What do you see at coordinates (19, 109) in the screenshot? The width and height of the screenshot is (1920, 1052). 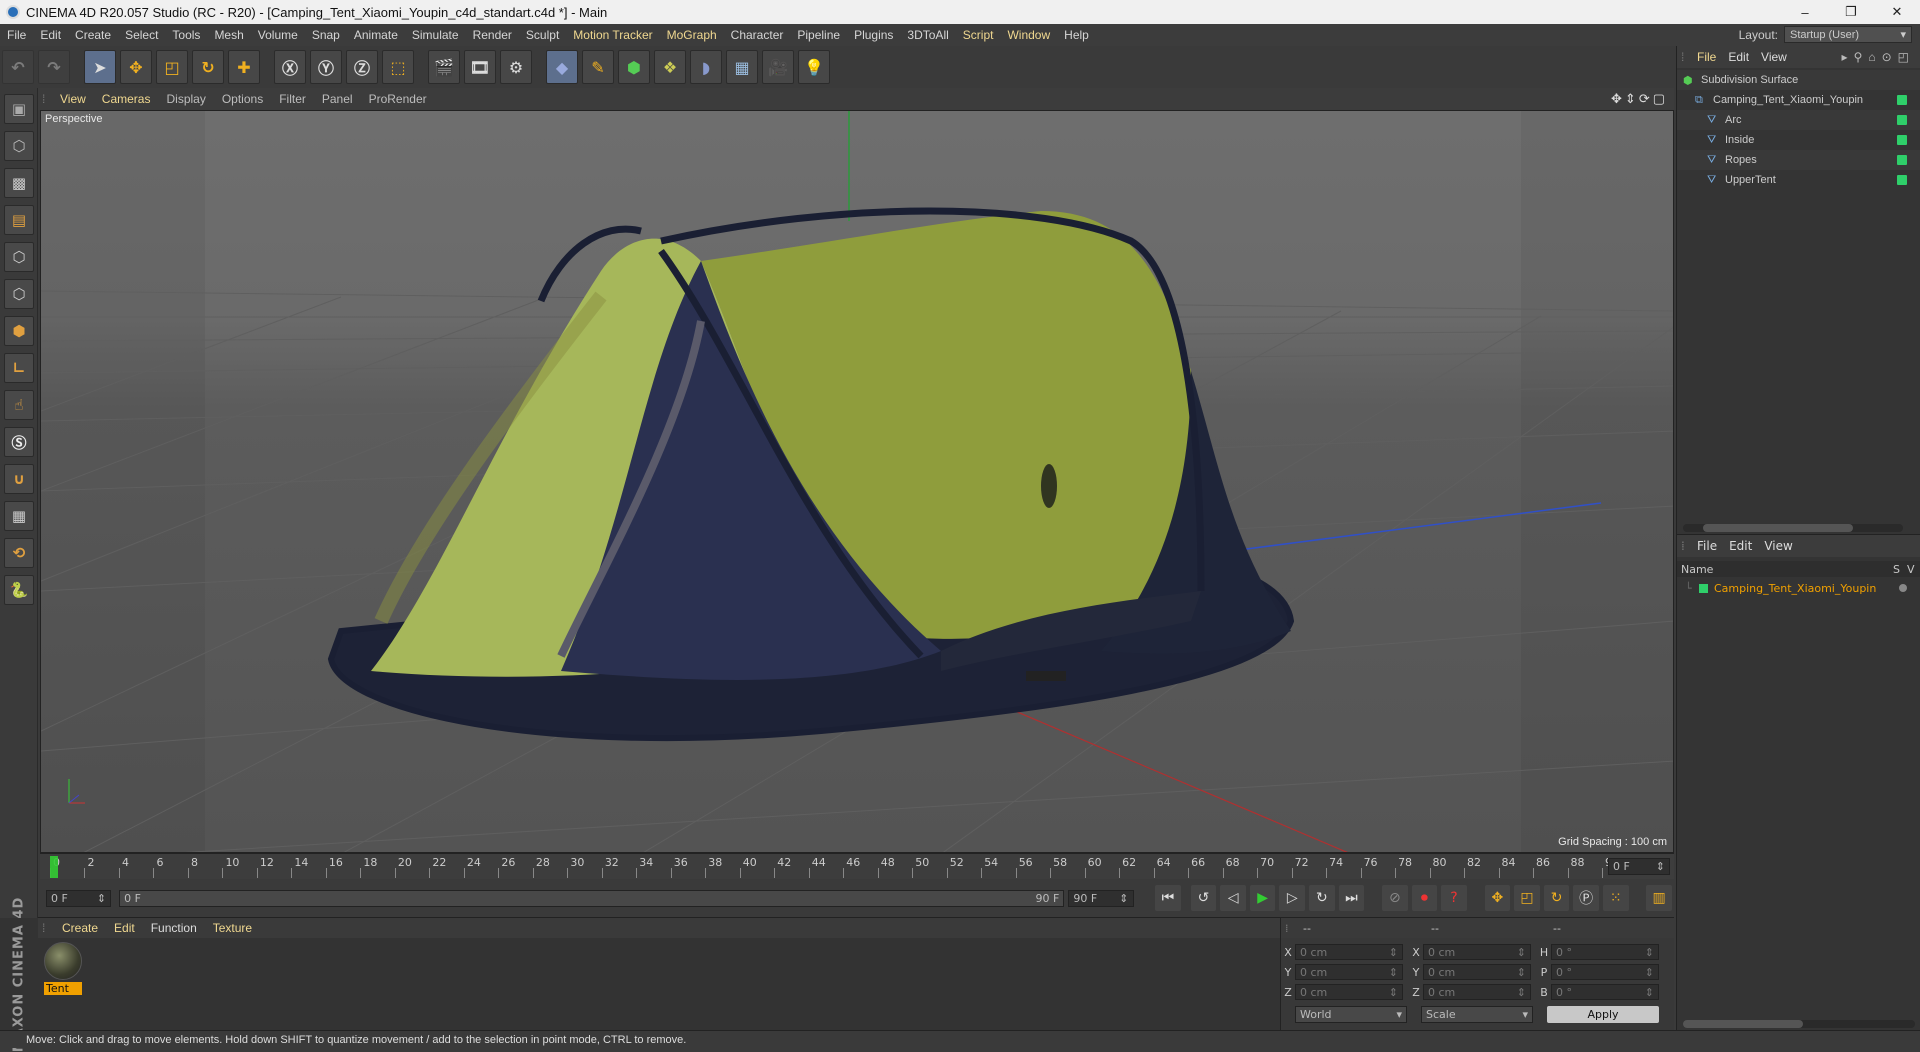 I see `make-editable-icon: ▣` at bounding box center [19, 109].